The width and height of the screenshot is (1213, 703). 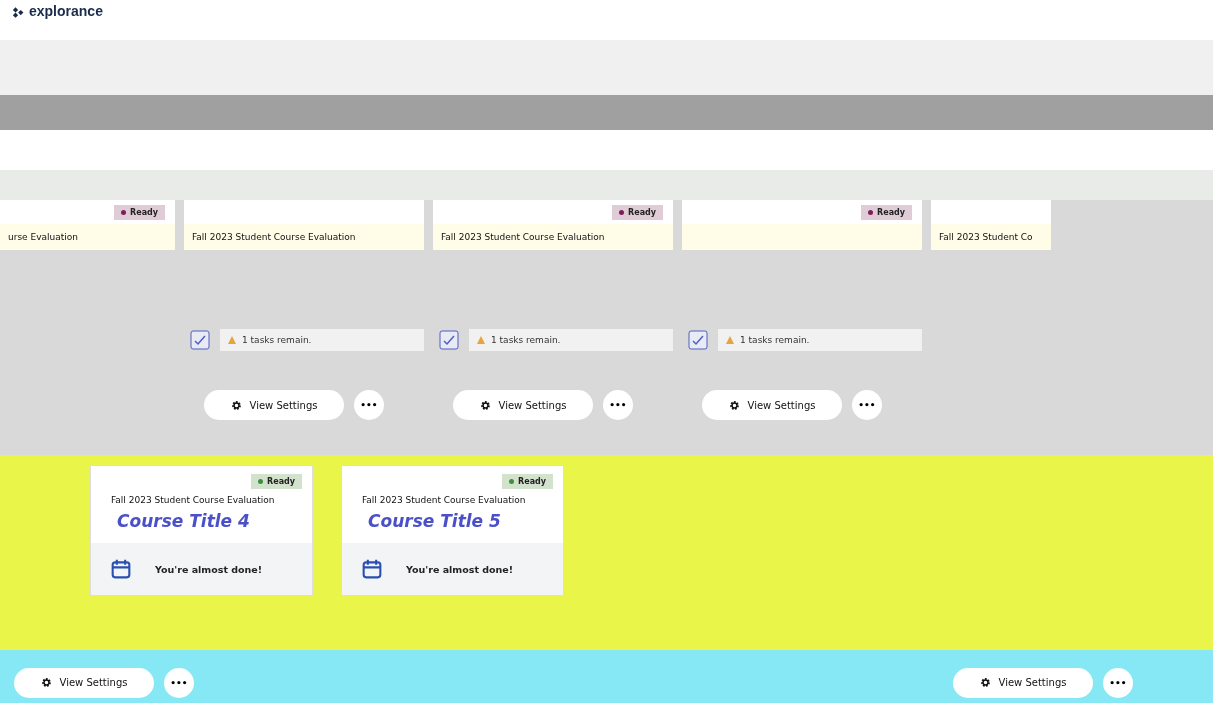 I want to click on course-title: Course Title 5, so click(x=457, y=521).